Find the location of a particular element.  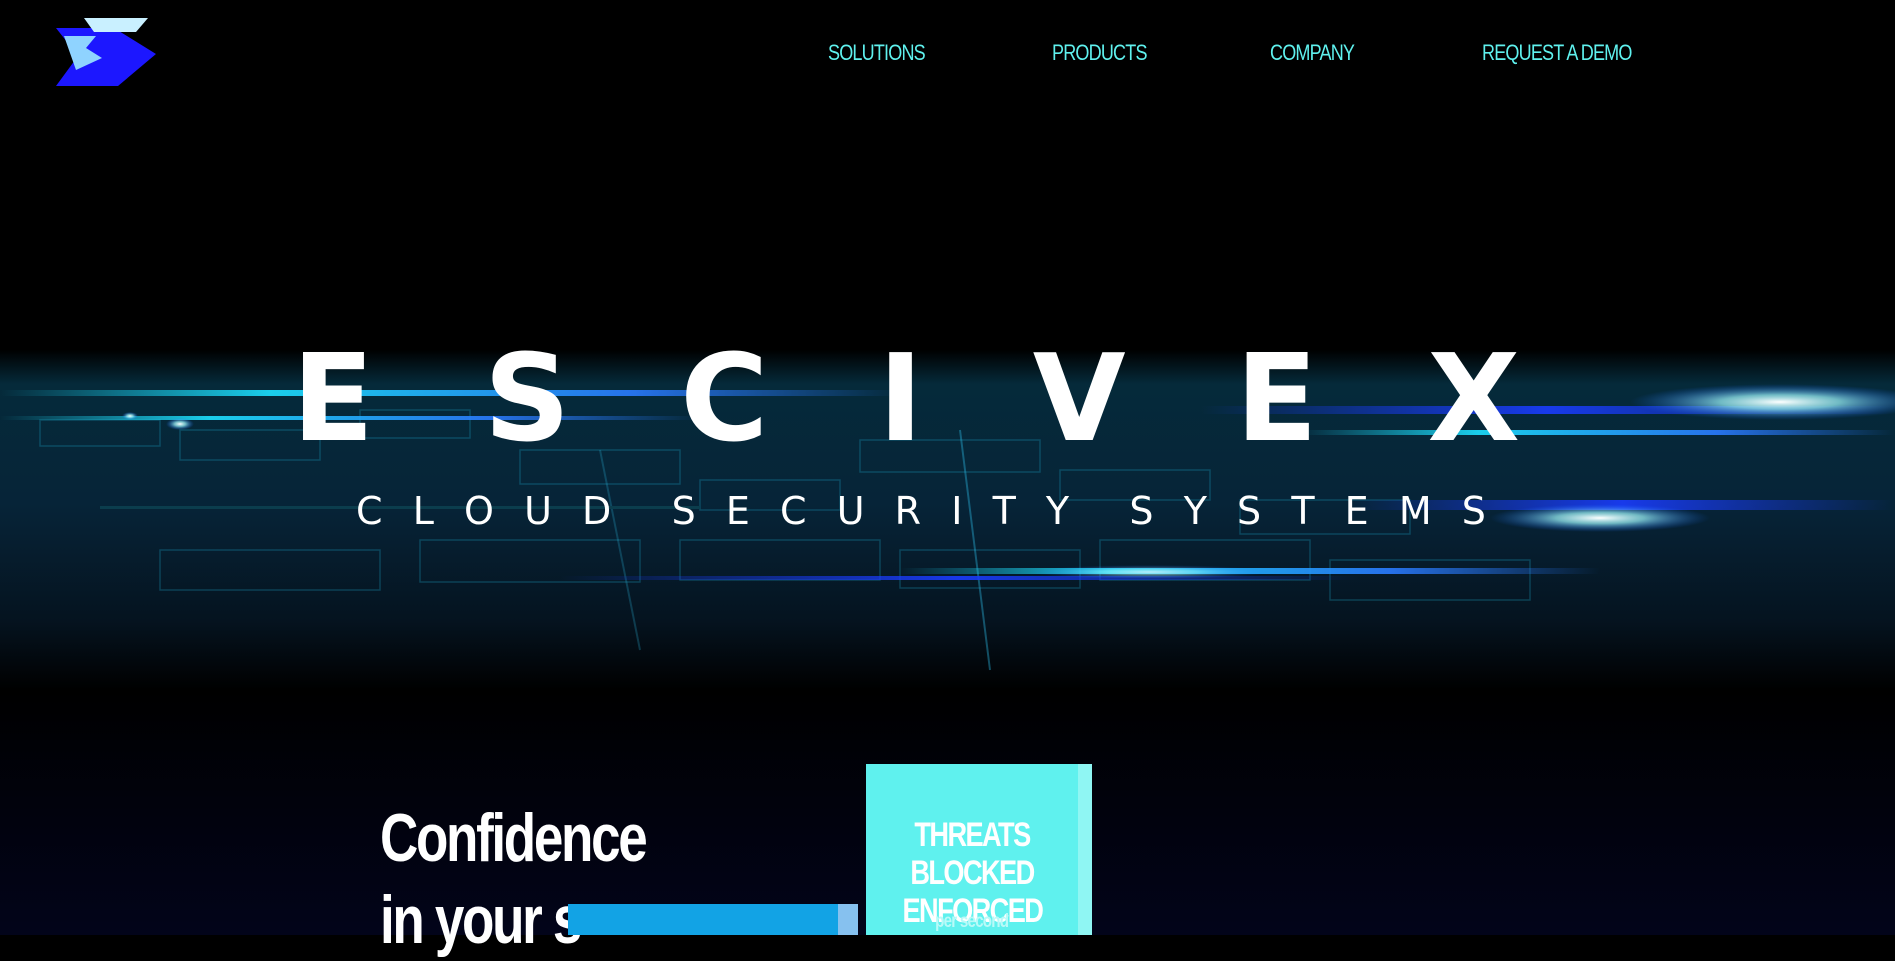

overlapping-blue-panel is located at coordinates (713, 919).